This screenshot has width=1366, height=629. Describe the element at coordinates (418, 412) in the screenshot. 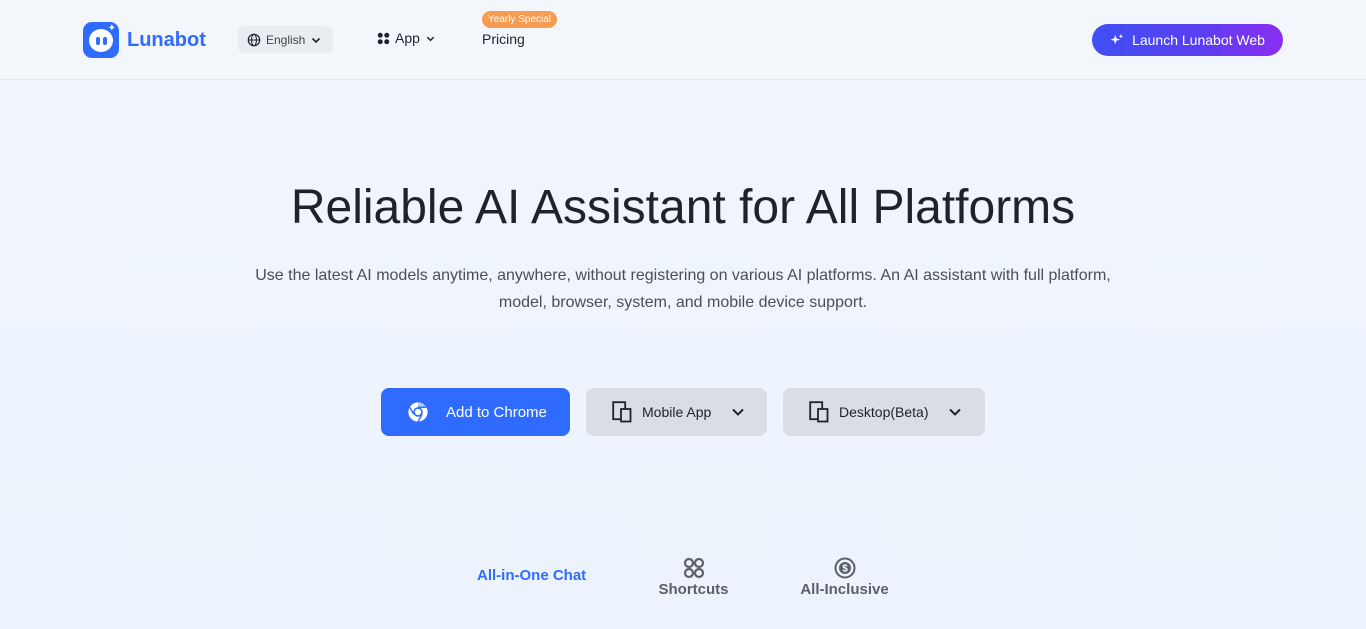

I see `chrome-icon` at that location.